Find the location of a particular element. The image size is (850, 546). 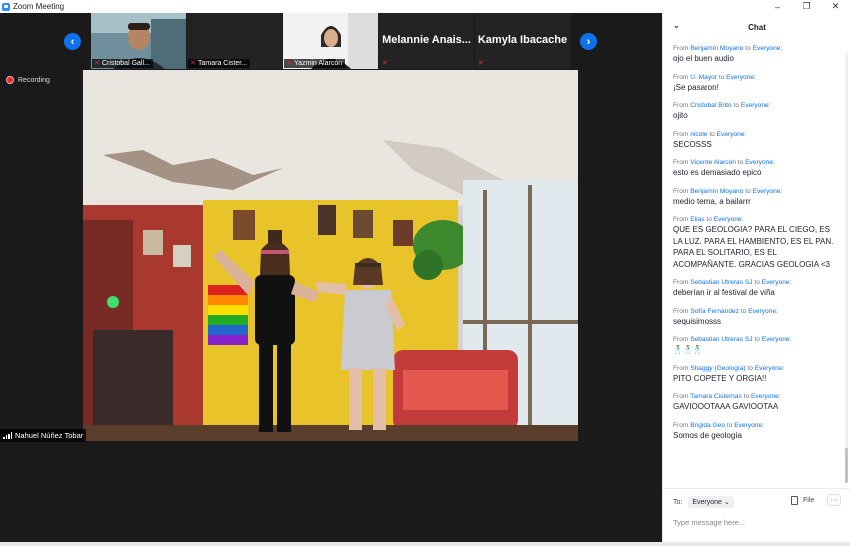

chat-message-meta: From Elias to Everyone: is located at coordinates (755, 219).